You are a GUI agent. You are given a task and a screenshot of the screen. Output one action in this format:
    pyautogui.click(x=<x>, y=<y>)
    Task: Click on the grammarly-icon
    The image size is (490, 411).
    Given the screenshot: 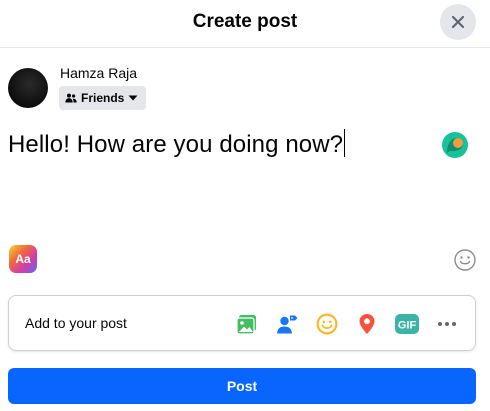 What is the action you would take?
    pyautogui.click(x=455, y=145)
    